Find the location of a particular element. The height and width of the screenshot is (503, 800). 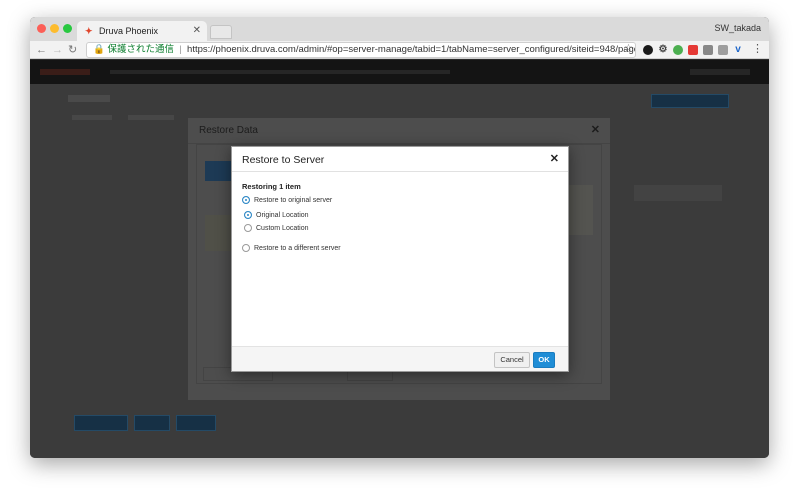

modal-close-icon: ✕ is located at coordinates (554, 158).